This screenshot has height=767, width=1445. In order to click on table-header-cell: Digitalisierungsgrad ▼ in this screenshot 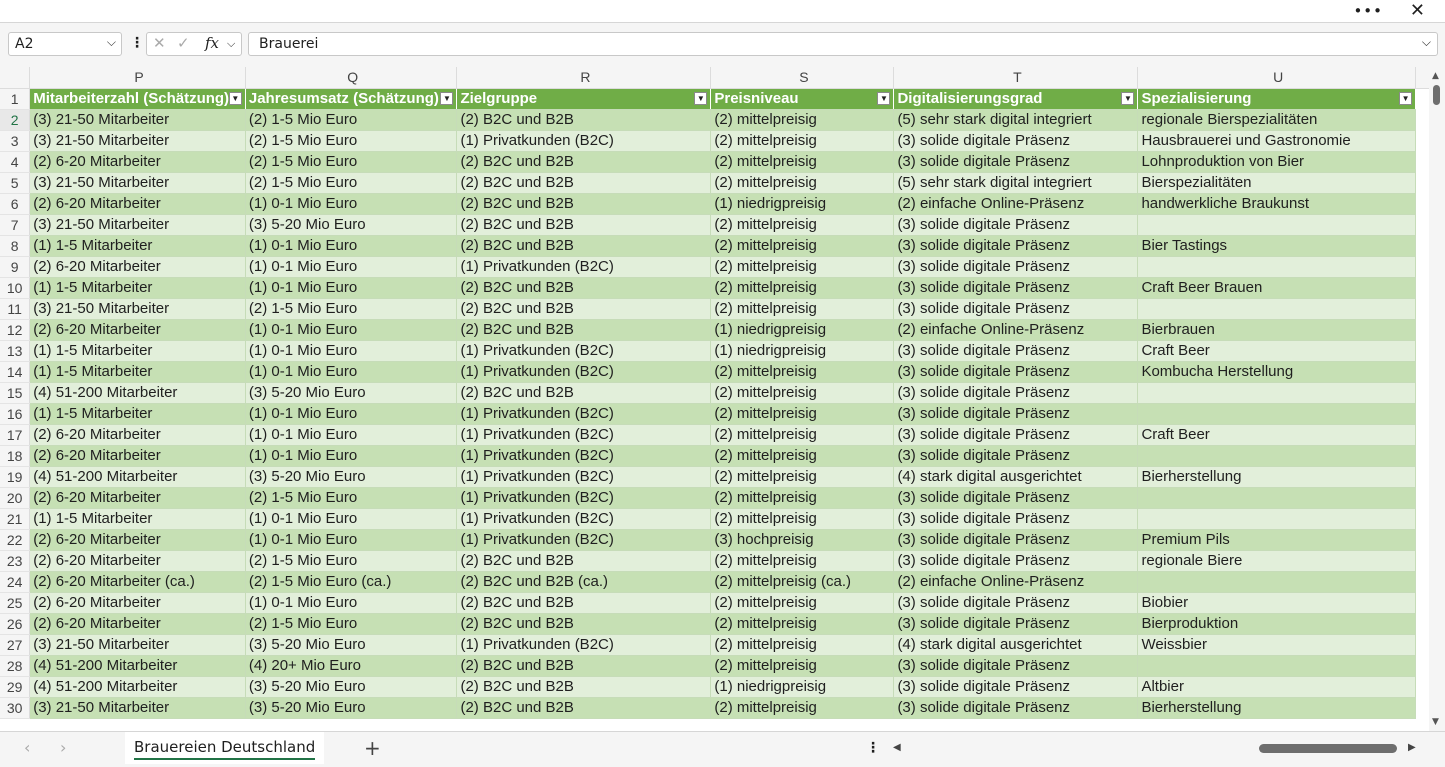, I will do `click(1016, 99)`.